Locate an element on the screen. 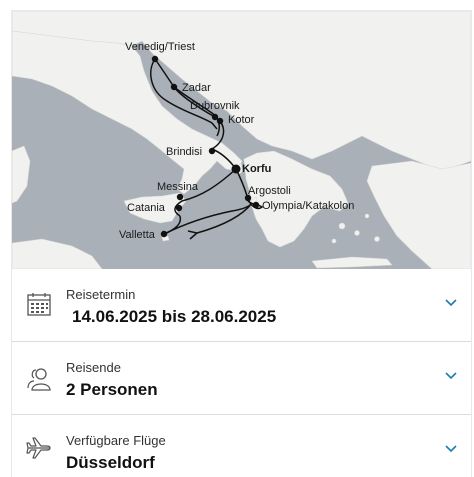 The height and width of the screenshot is (477, 474). travel-date-value: 14.06.2025 bis 28.06.2025 is located at coordinates (174, 316).